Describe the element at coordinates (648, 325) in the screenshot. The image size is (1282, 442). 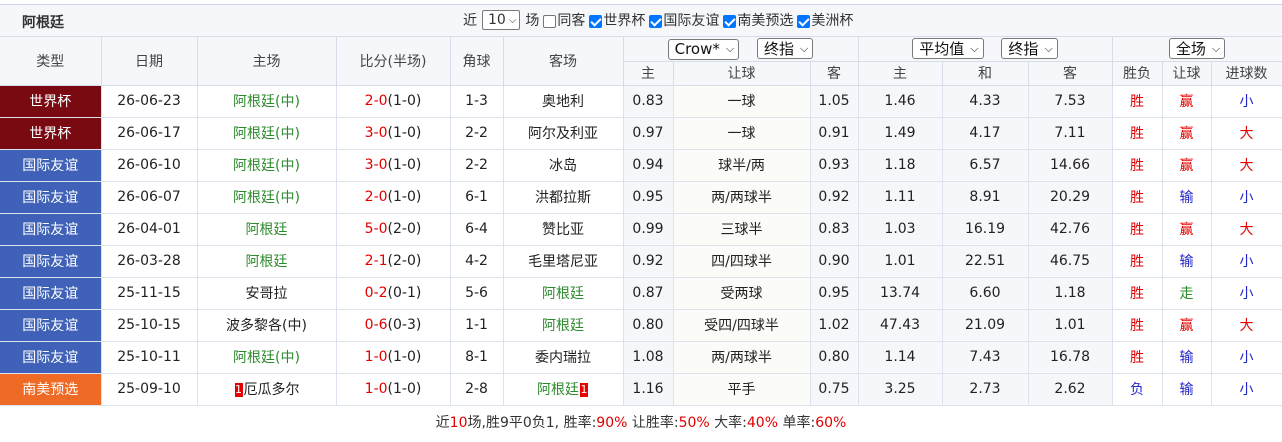
I see `handicap-home-odds: 0.80` at that location.